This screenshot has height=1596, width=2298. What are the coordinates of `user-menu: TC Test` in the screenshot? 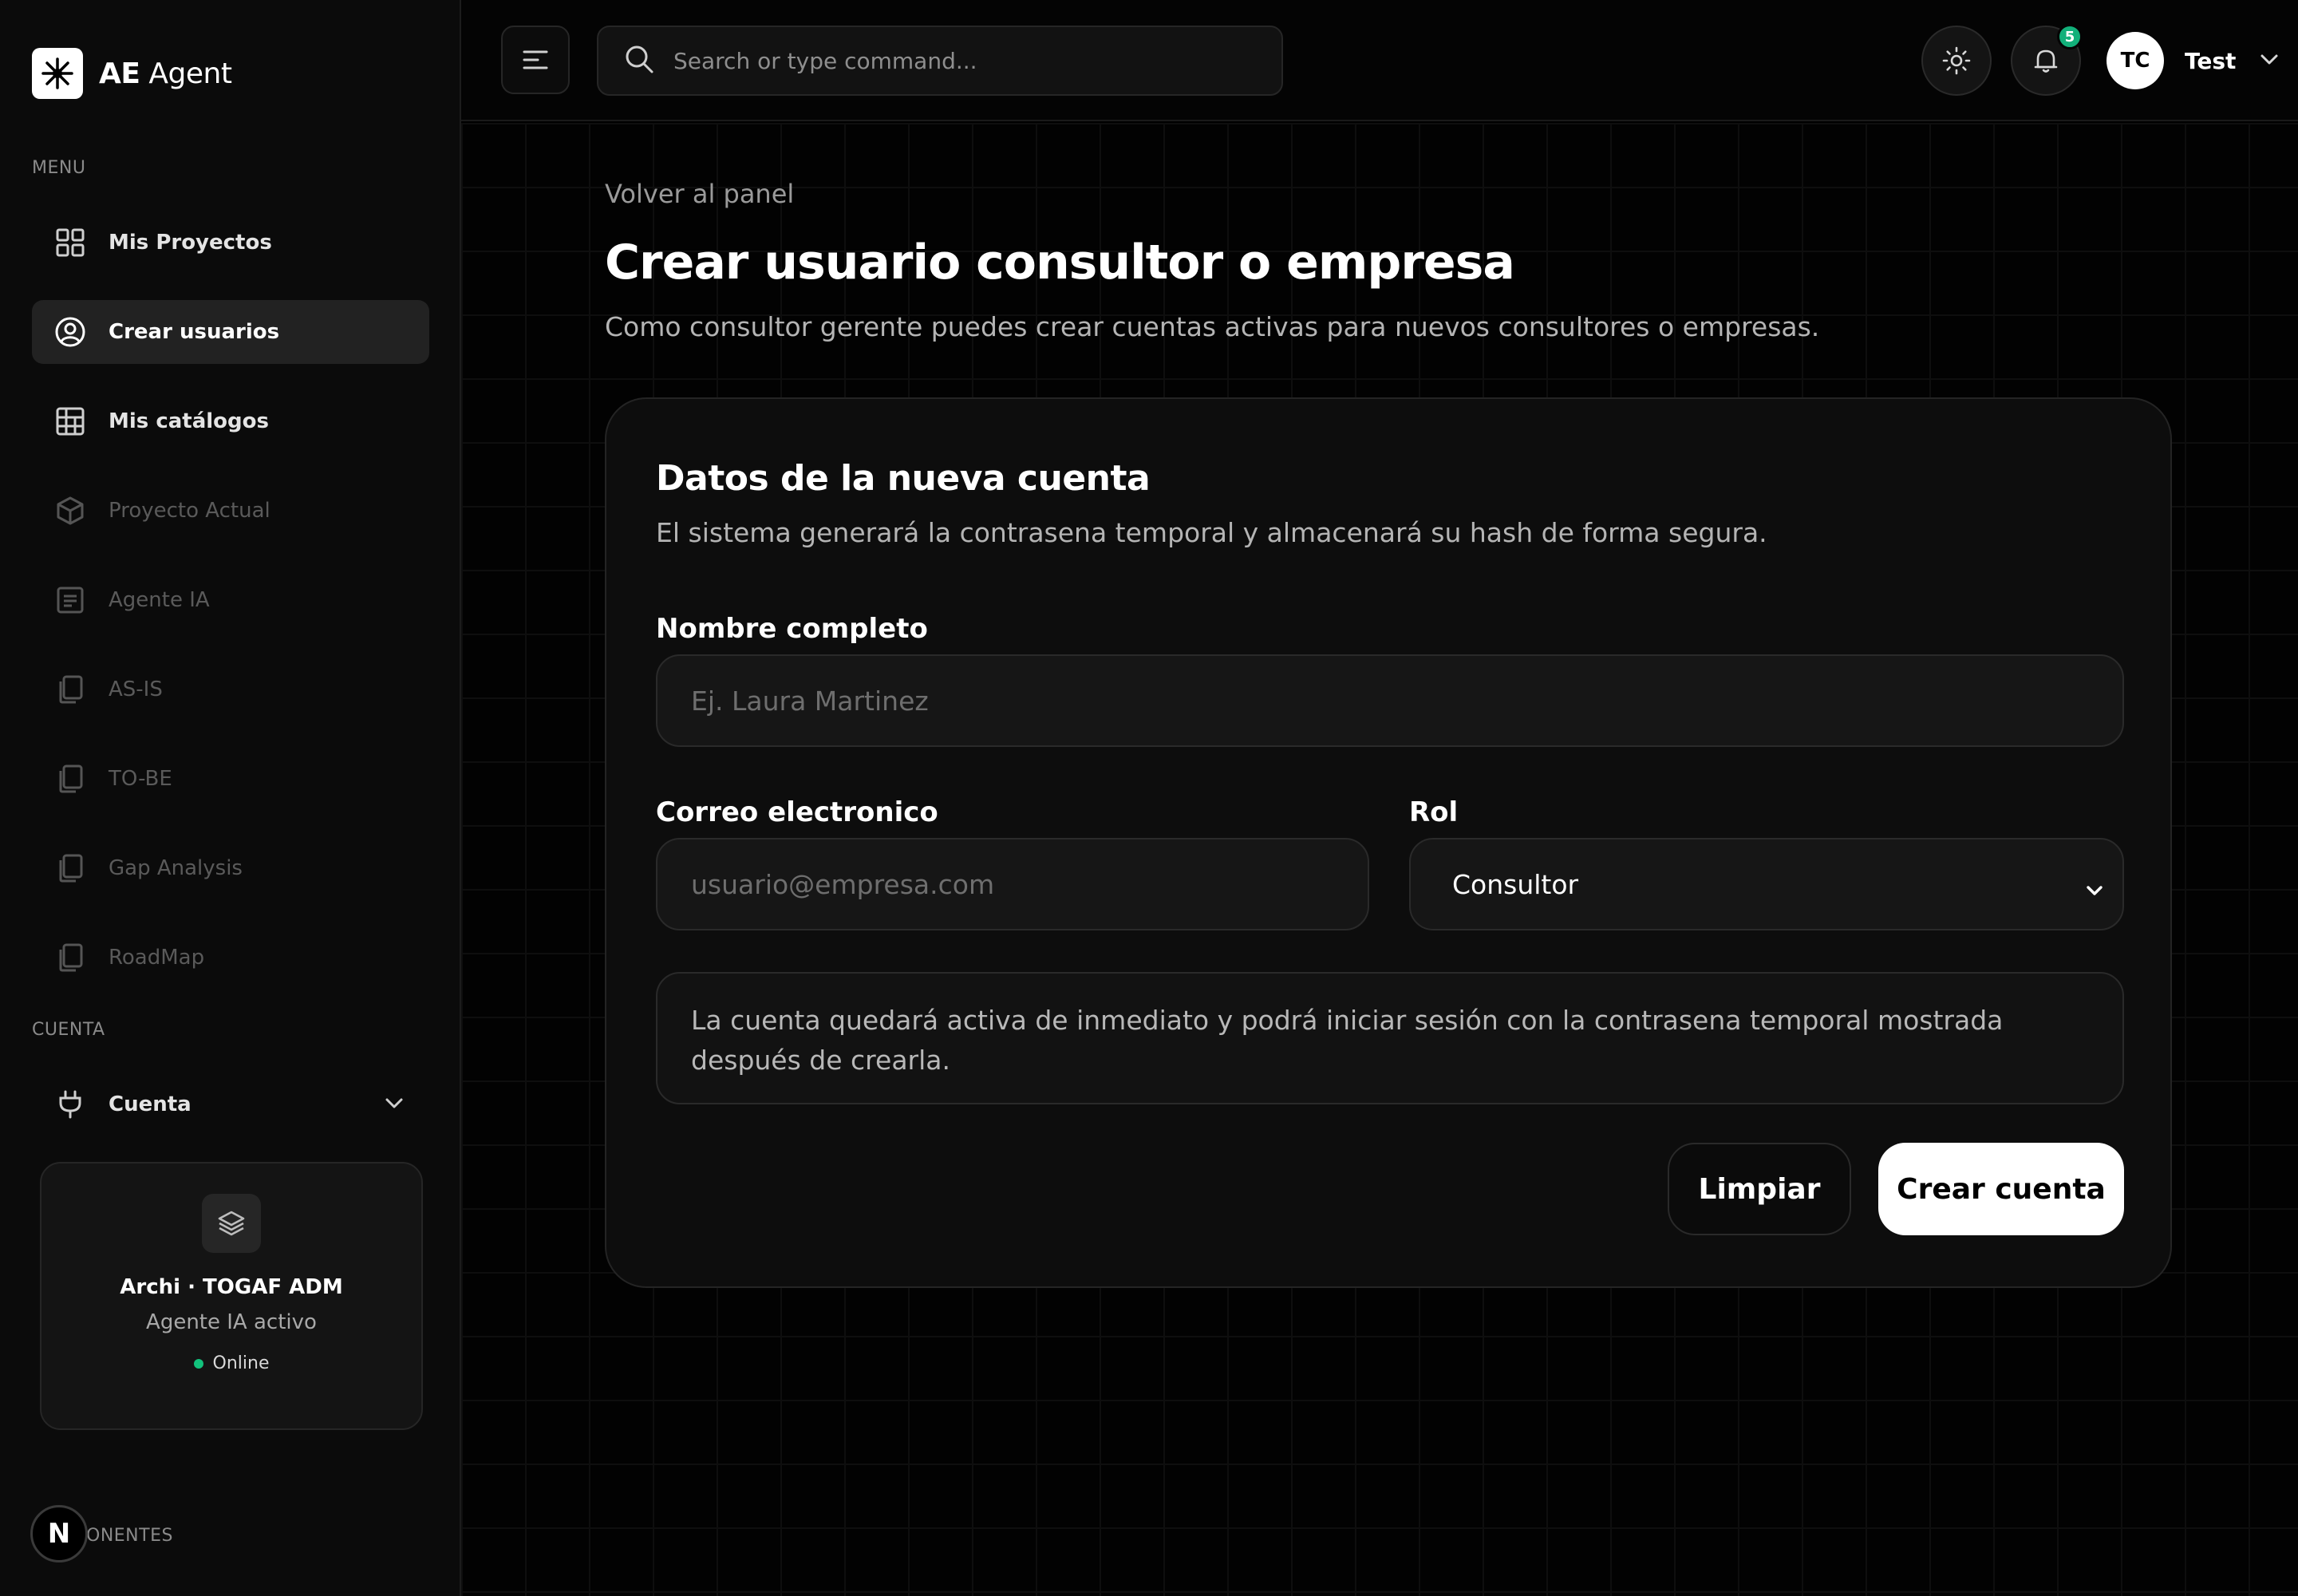 It's located at (2193, 60).